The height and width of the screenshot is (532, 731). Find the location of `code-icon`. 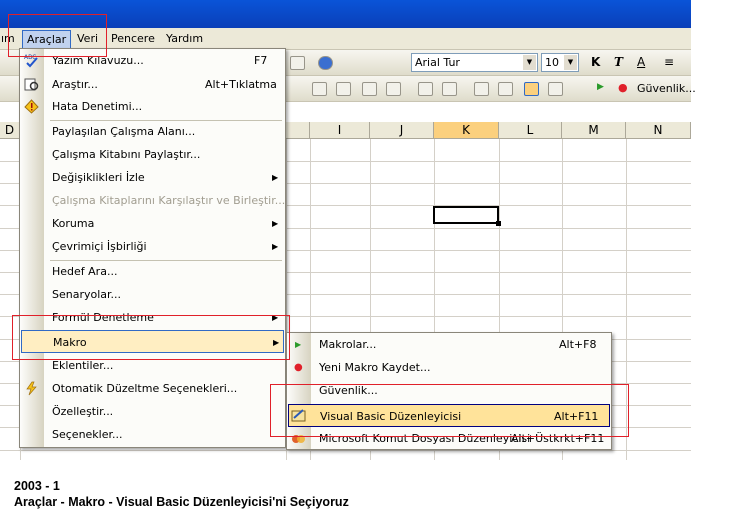

code-icon is located at coordinates (505, 89).